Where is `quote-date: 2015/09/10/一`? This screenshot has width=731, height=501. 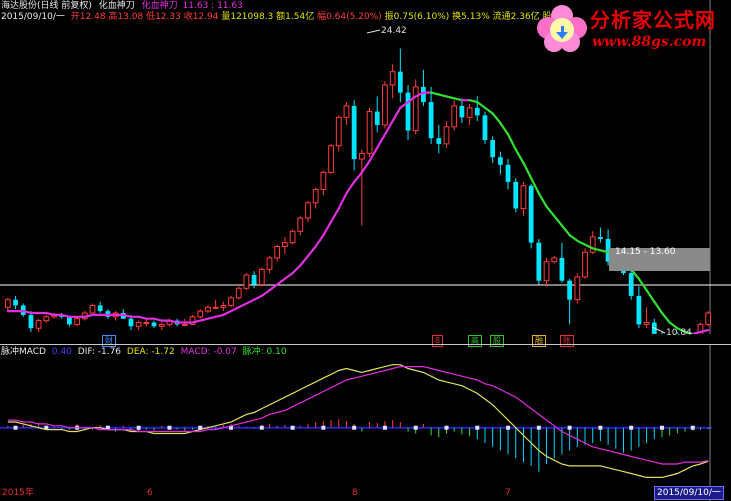
quote-date: 2015/09/10/一 is located at coordinates (33, 17).